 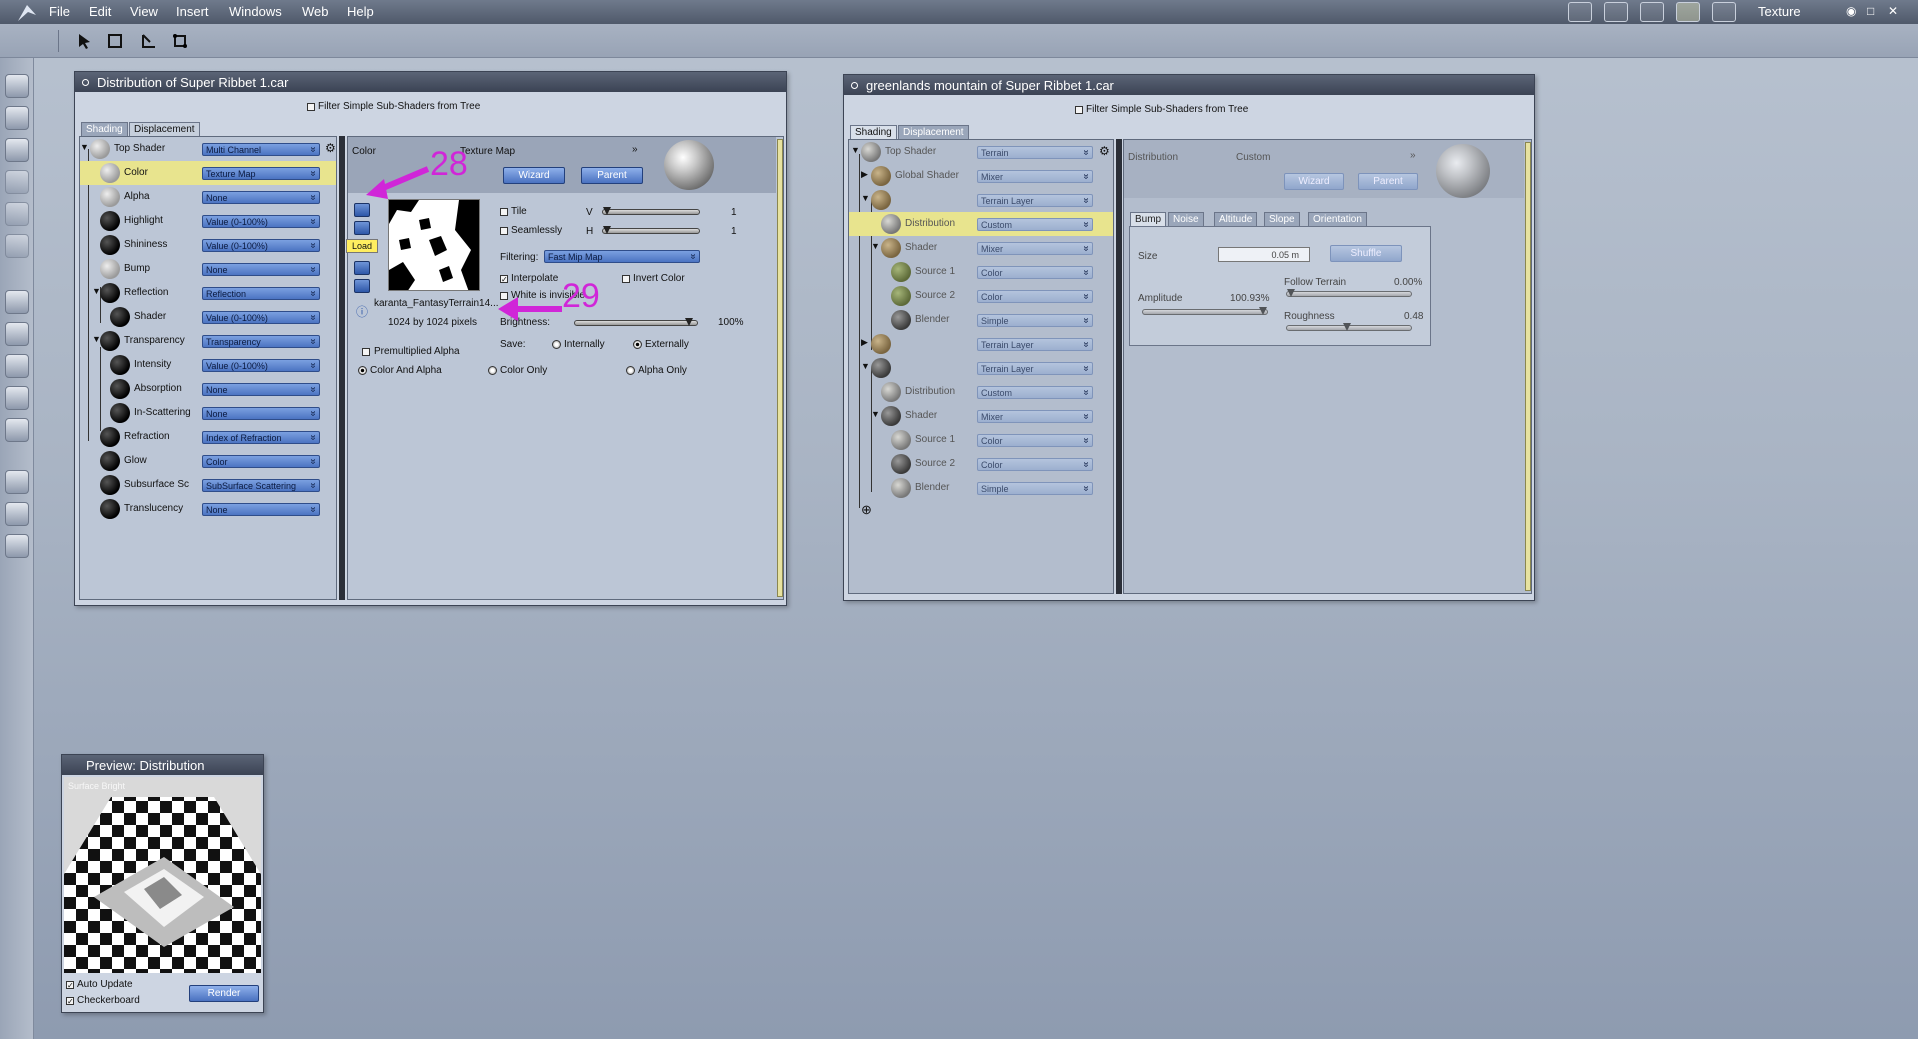 I want to click on shader-dropdown: Reflection, so click(x=261, y=293).